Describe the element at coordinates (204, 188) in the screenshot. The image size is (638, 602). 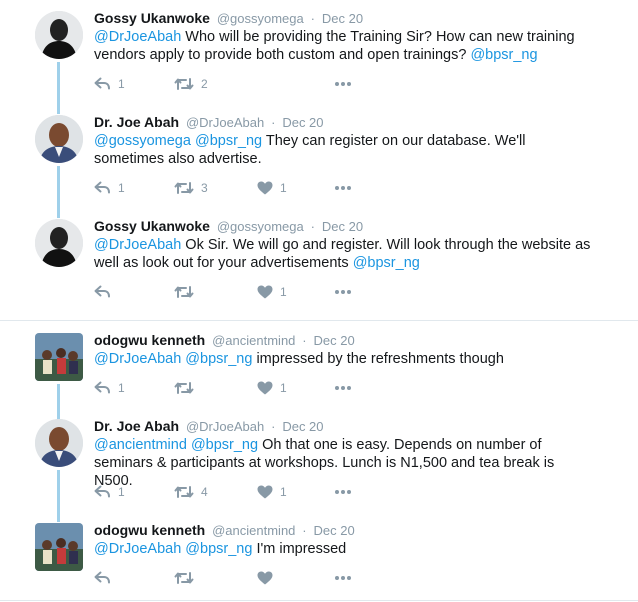
I see `retweet-count: 3` at that location.